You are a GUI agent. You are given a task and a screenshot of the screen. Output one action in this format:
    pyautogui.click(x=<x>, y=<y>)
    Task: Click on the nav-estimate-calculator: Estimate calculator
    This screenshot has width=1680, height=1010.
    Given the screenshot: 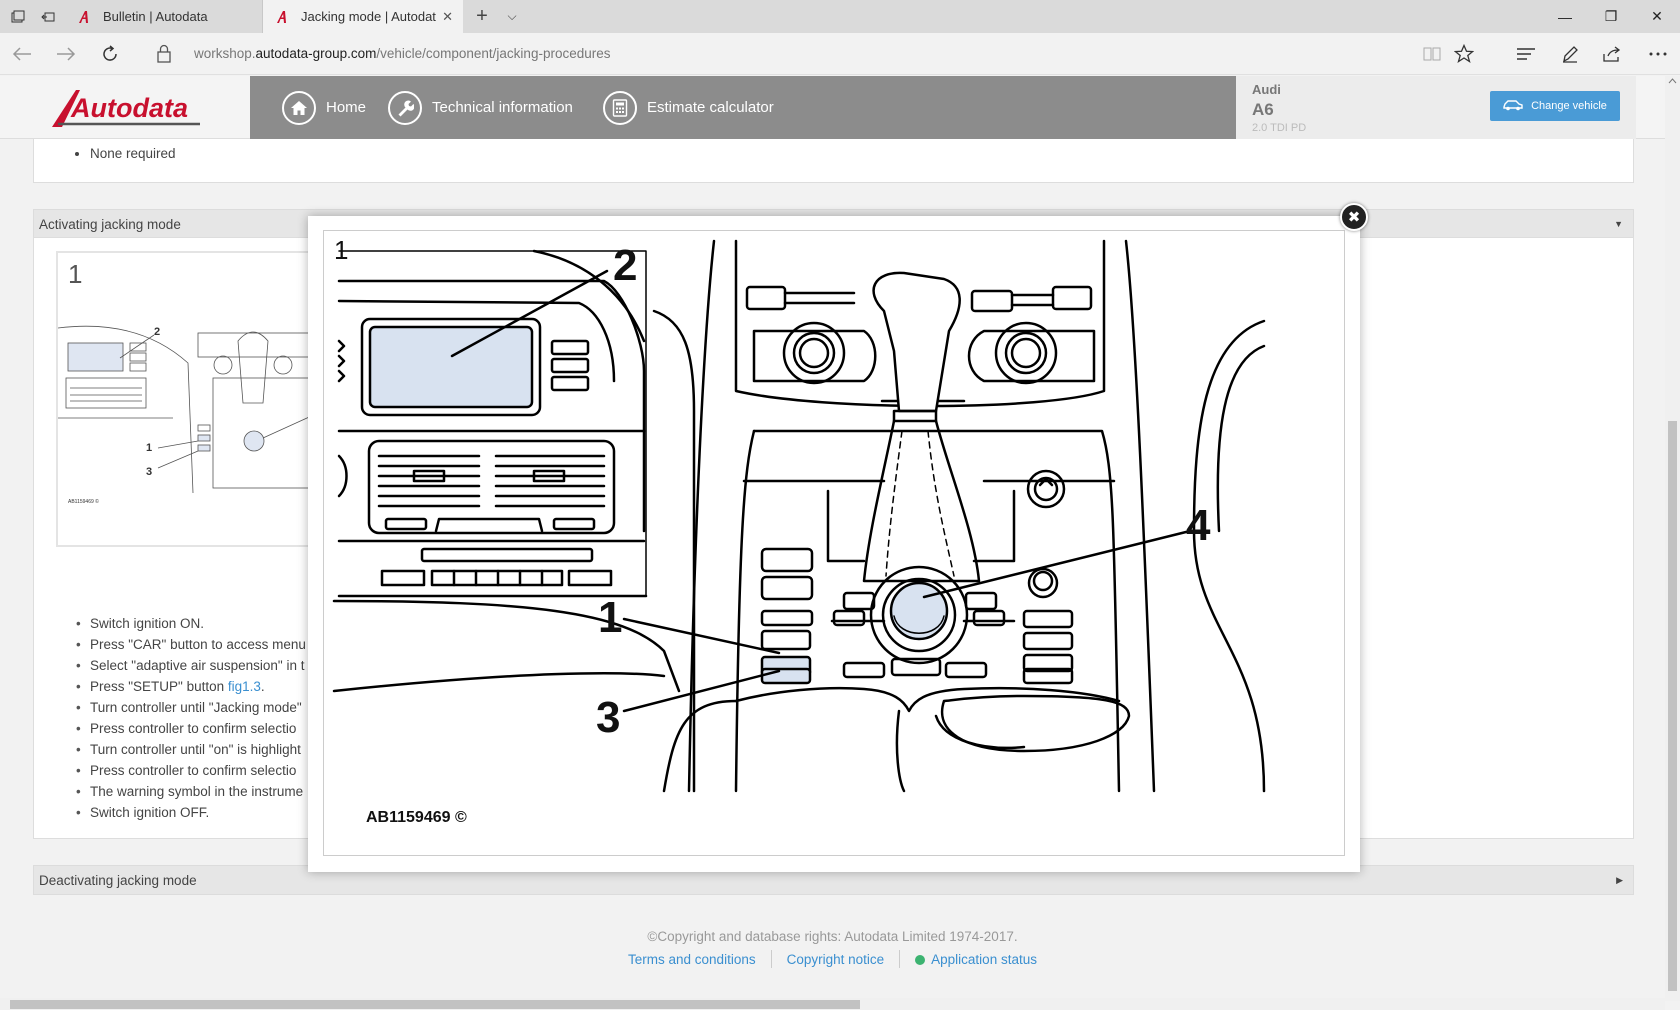 What is the action you would take?
    pyautogui.click(x=688, y=107)
    